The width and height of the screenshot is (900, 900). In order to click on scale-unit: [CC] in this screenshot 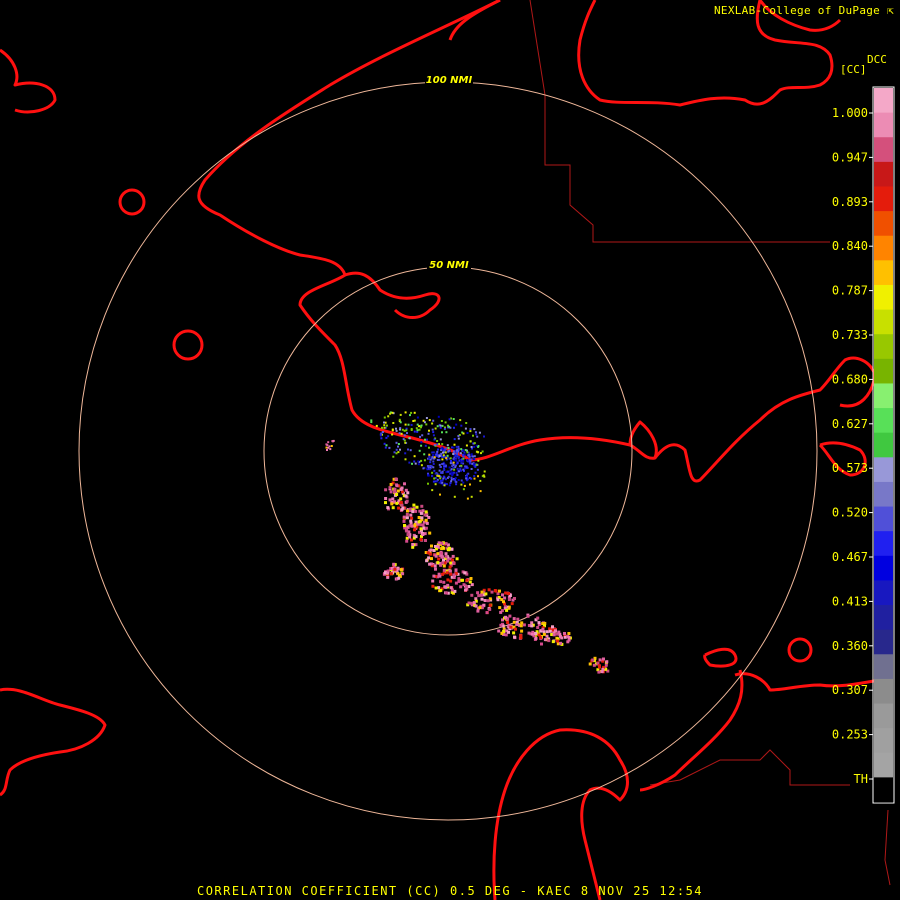, I will do `click(853, 69)`.